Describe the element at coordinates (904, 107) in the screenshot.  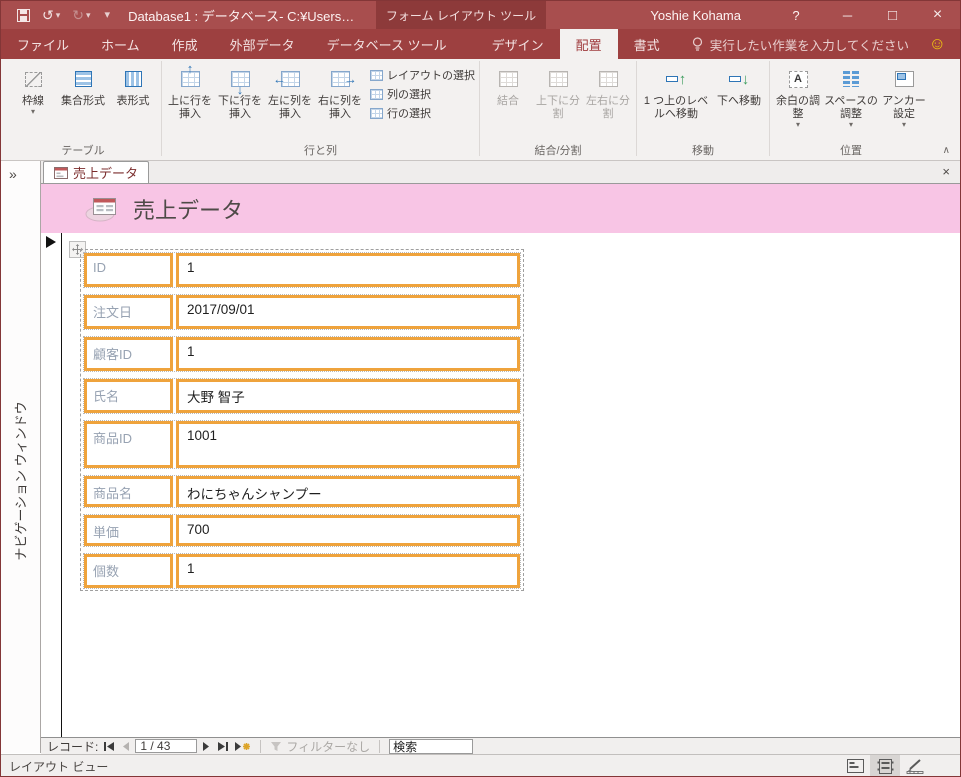
I see `anchoring-label: アンカー設定` at that location.